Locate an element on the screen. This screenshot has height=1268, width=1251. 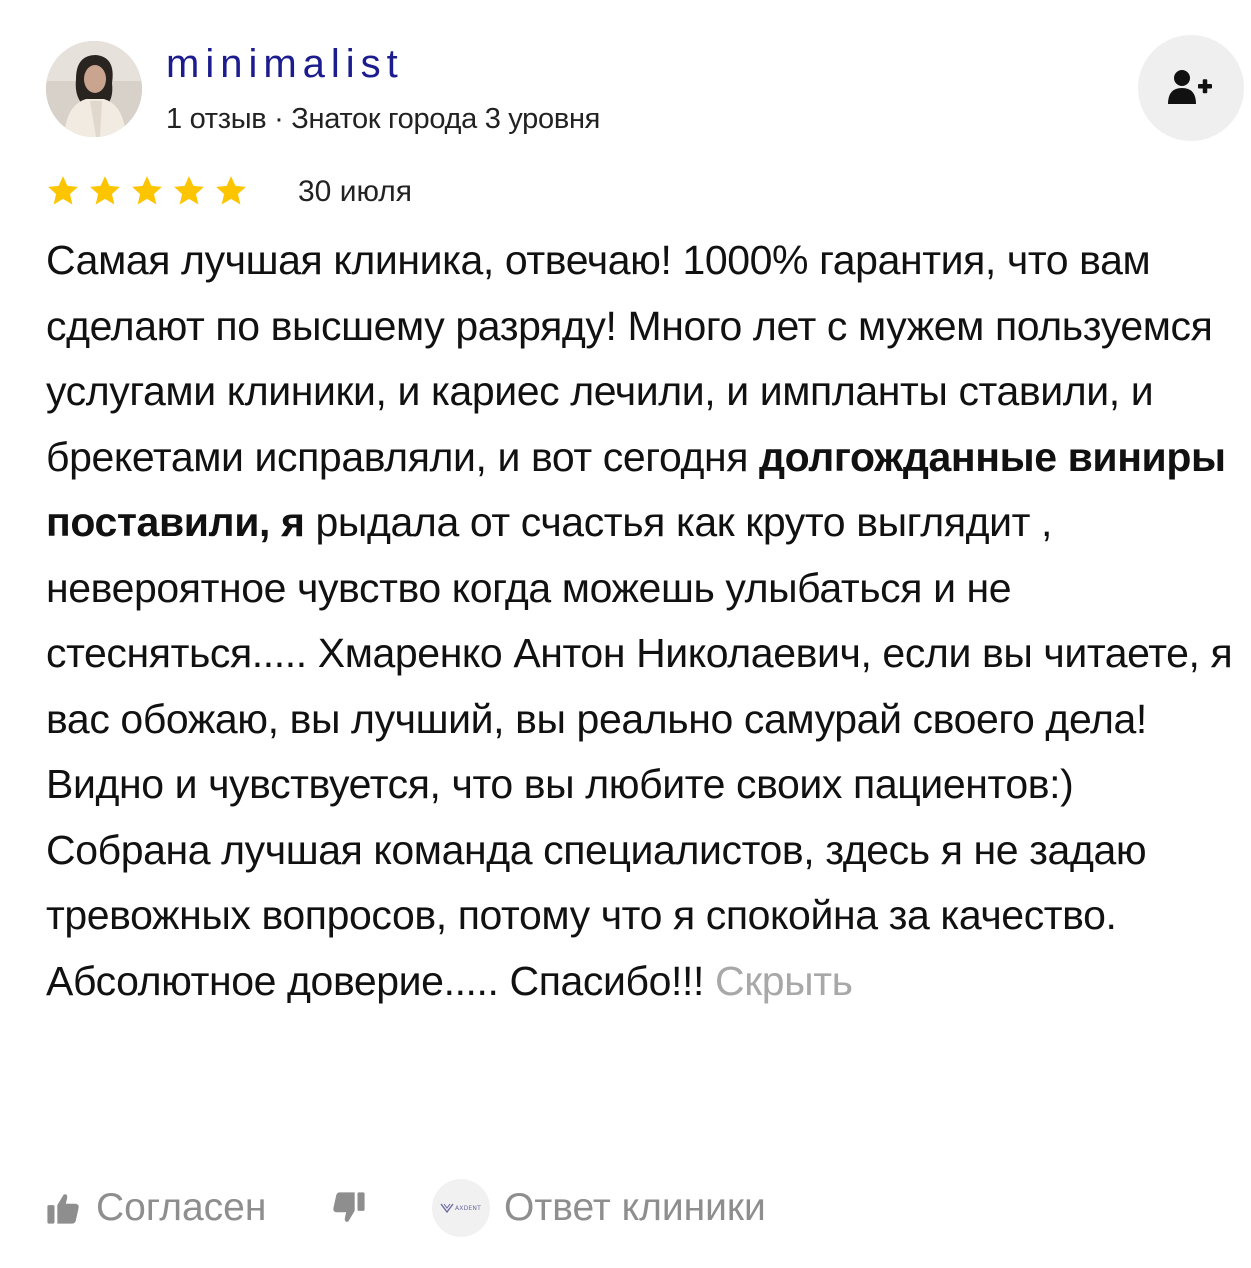
hide-link: Скрыть is located at coordinates (784, 981).